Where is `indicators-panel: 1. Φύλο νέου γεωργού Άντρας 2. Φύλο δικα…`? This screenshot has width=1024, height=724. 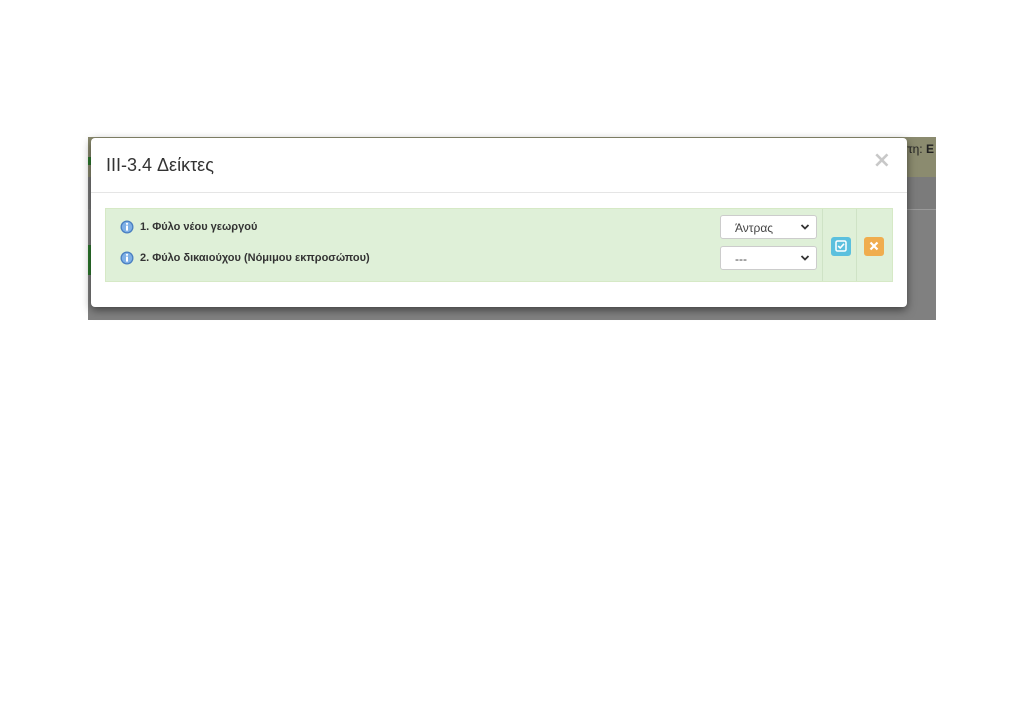 indicators-panel: 1. Φύλο νέου γεωργού Άντρας 2. Φύλο δικα… is located at coordinates (499, 245).